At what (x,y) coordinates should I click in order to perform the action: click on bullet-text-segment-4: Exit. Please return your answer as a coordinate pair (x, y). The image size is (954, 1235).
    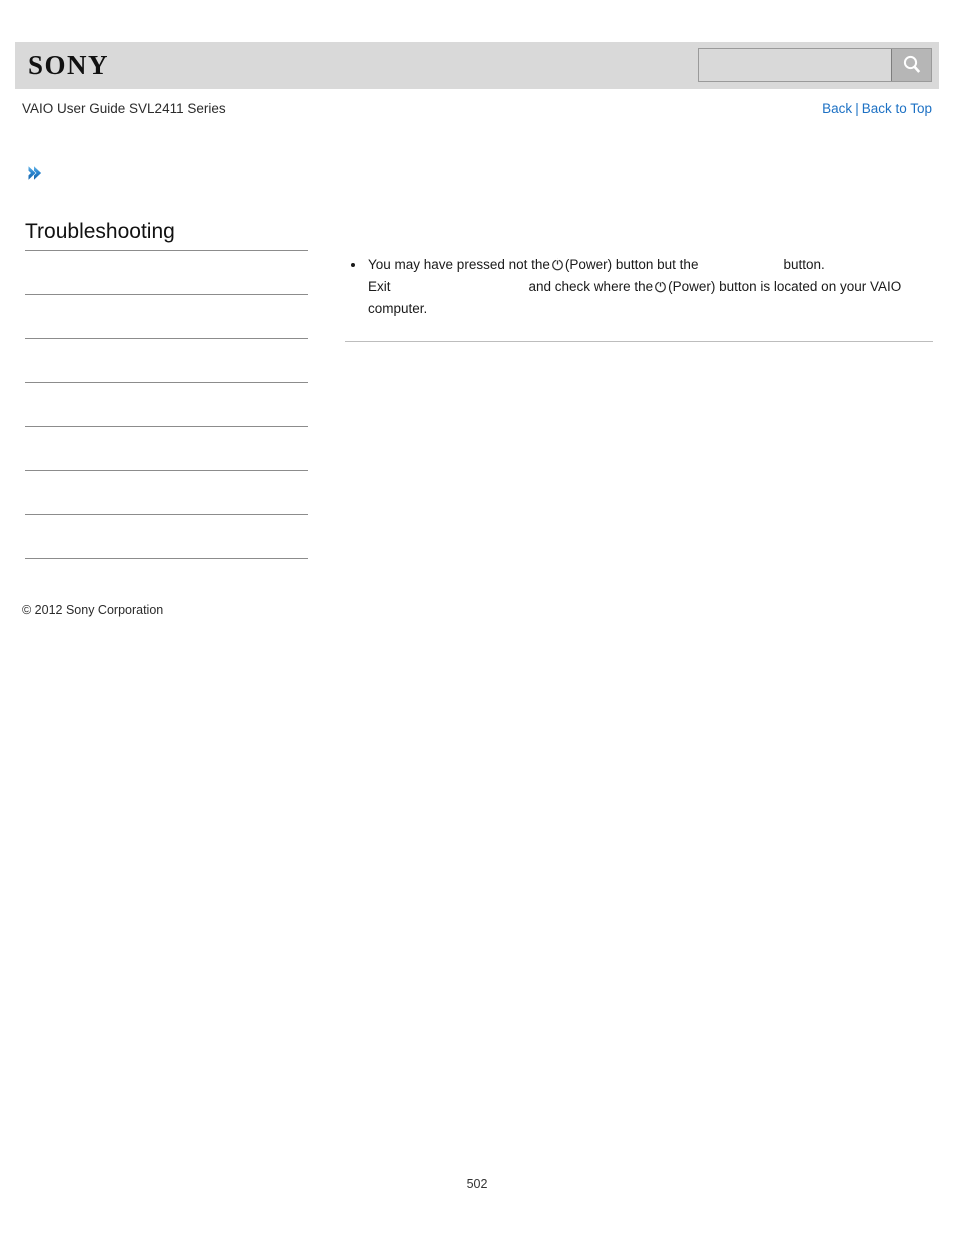
    Looking at the image, I should click on (379, 286).